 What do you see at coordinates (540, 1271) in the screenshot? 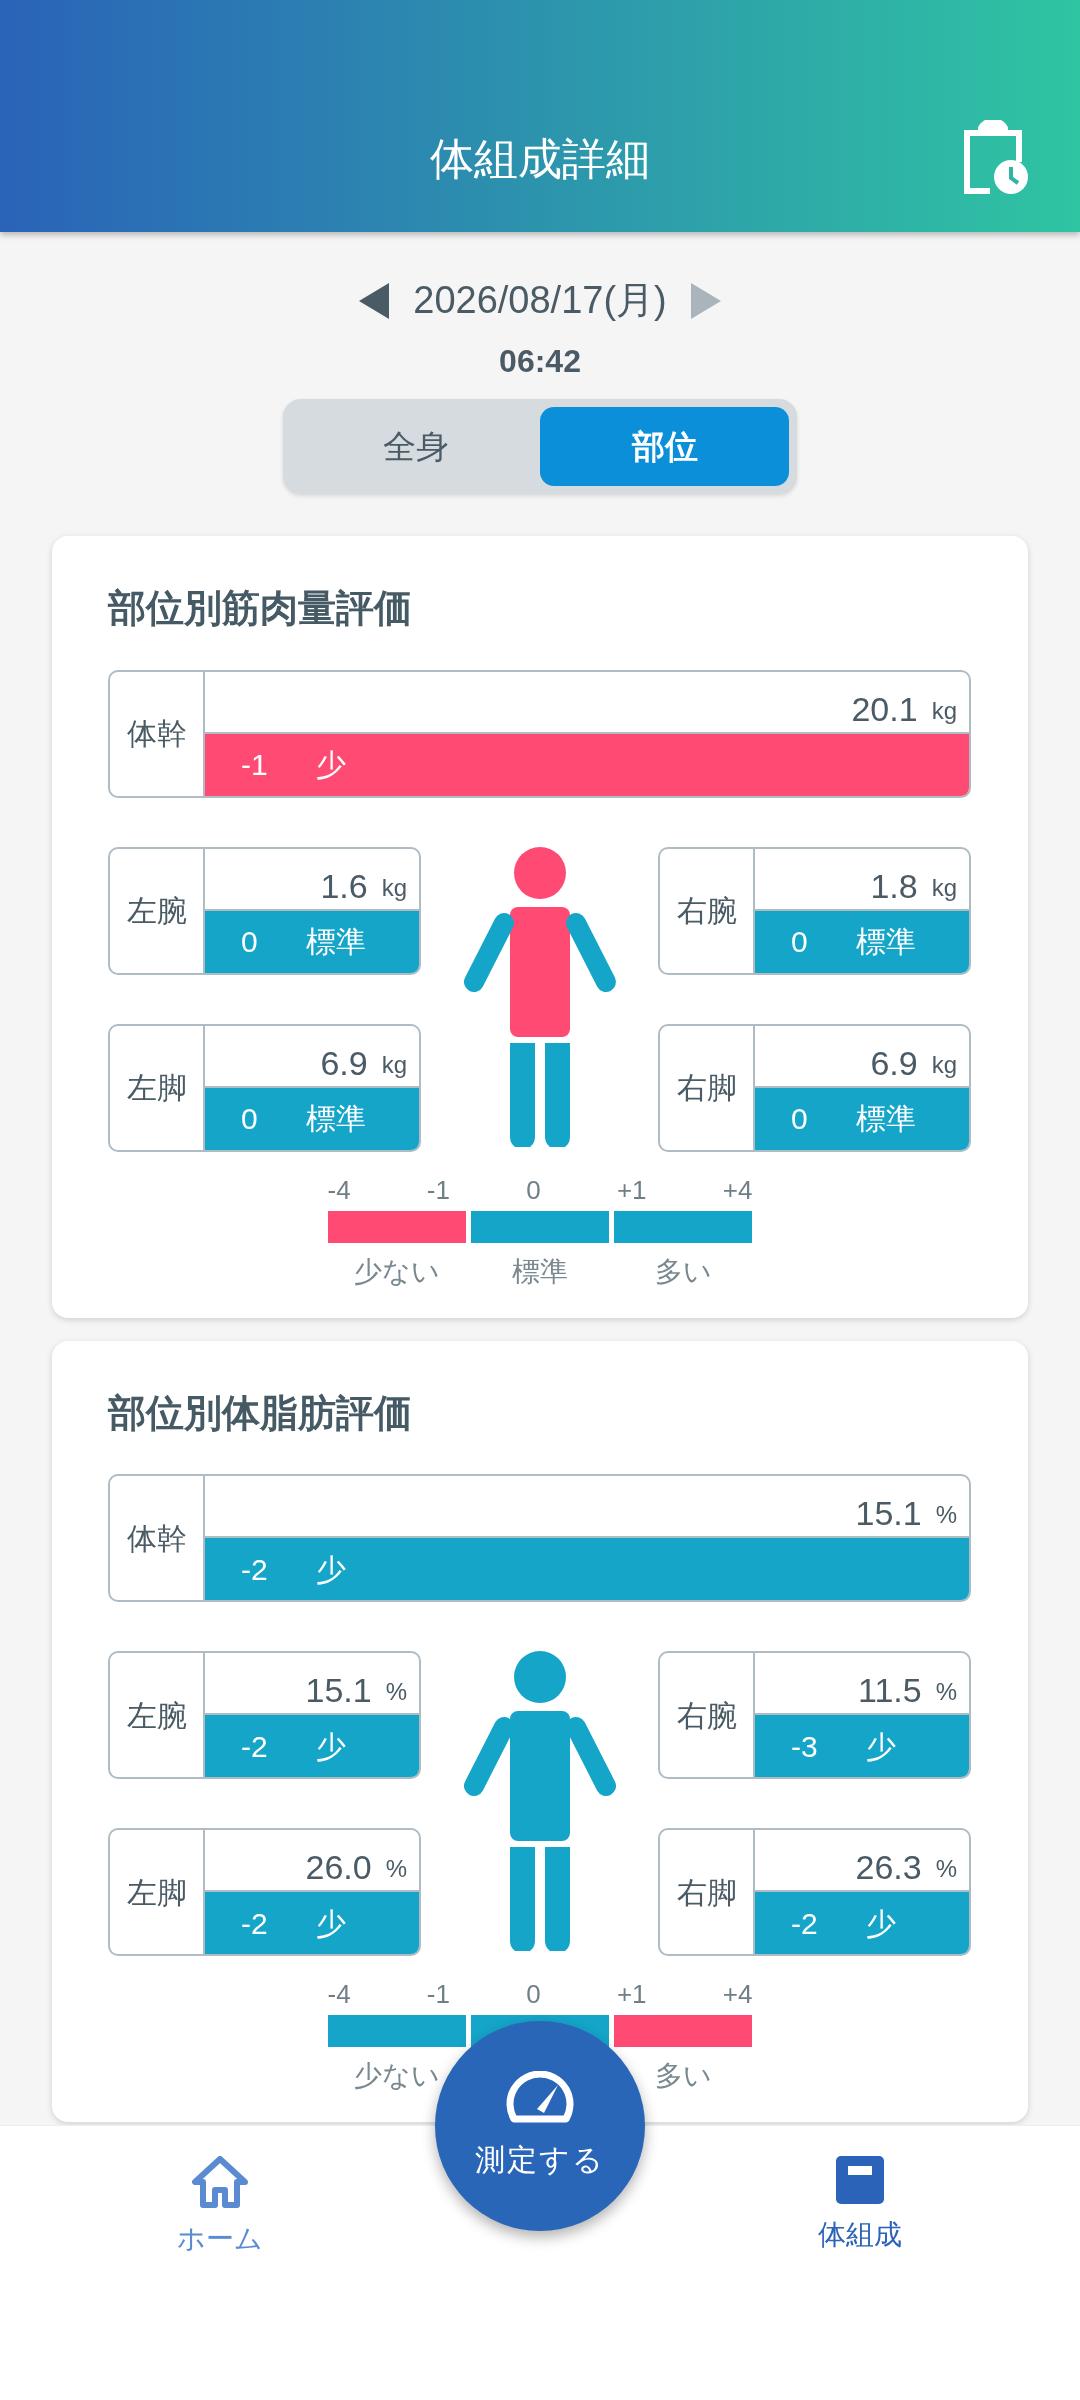
I see `scale-label: 標準` at bounding box center [540, 1271].